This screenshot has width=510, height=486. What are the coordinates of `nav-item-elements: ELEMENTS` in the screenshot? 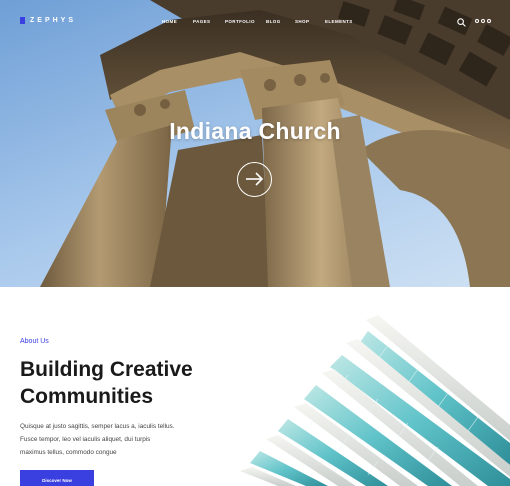 It's located at (345, 21).